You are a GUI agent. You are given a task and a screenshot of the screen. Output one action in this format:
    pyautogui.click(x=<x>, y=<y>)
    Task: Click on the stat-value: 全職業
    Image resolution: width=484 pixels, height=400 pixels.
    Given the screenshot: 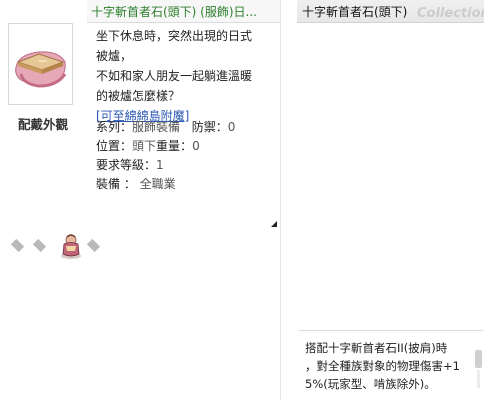 What is the action you would take?
    pyautogui.click(x=157, y=184)
    